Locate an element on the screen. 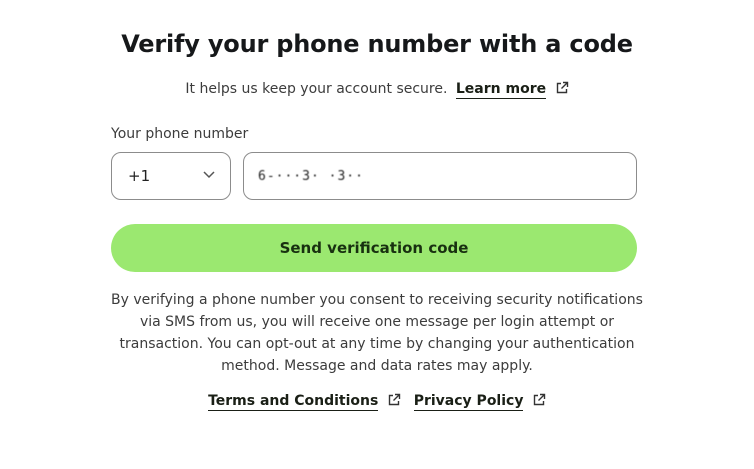 Image resolution: width=754 pixels, height=469 pixels. country-code-value: +1 is located at coordinates (139, 176).